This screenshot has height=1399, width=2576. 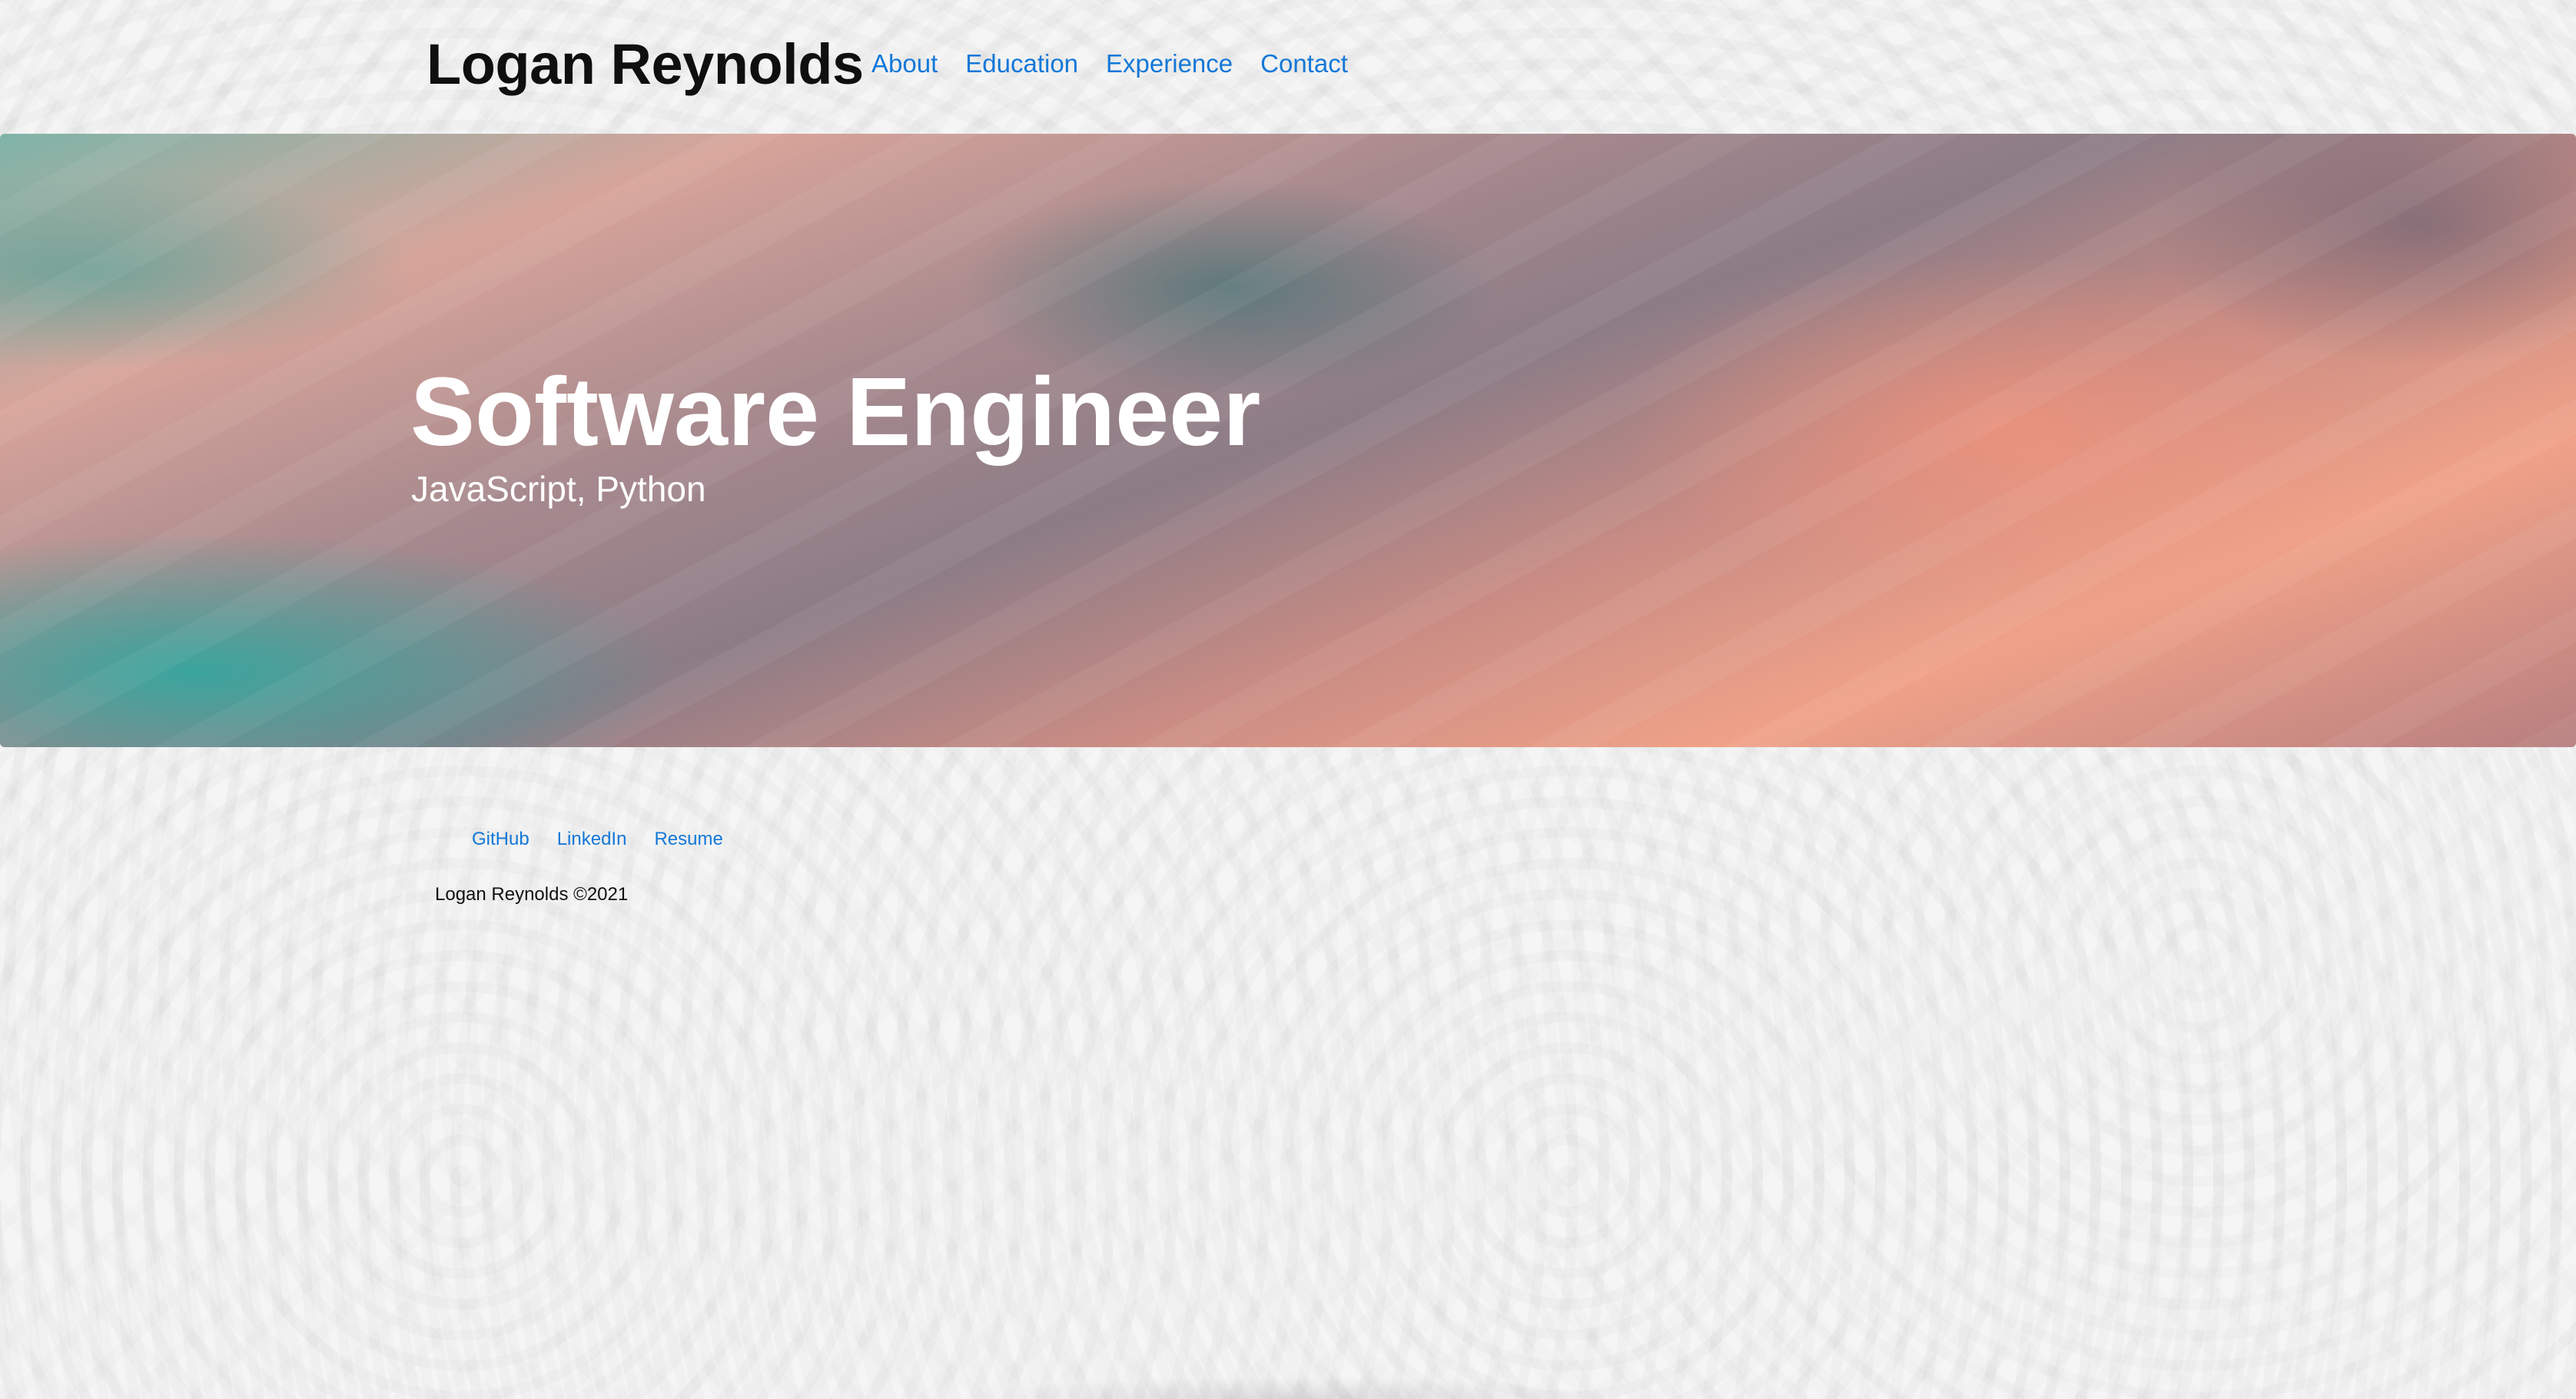 I want to click on footer-link-github: GitHub, so click(x=501, y=839).